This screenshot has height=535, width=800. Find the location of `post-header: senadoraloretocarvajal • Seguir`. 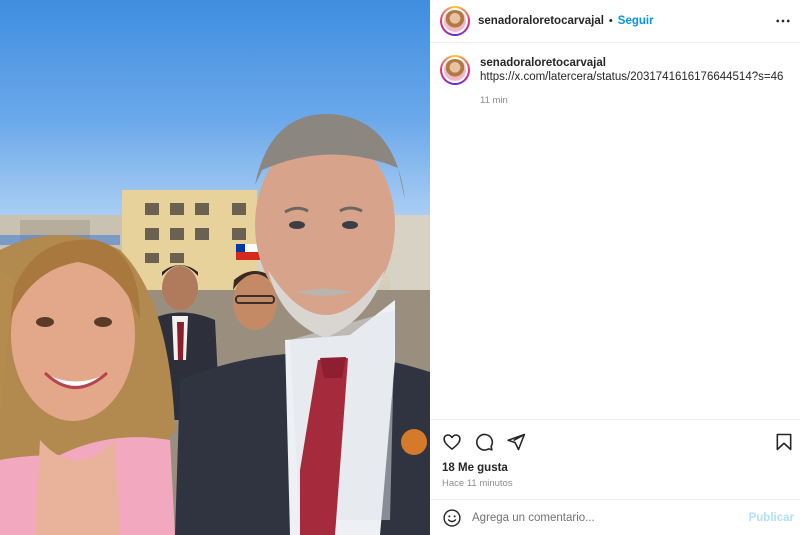

post-header: senadoraloretocarvajal • Seguir is located at coordinates (615, 21).